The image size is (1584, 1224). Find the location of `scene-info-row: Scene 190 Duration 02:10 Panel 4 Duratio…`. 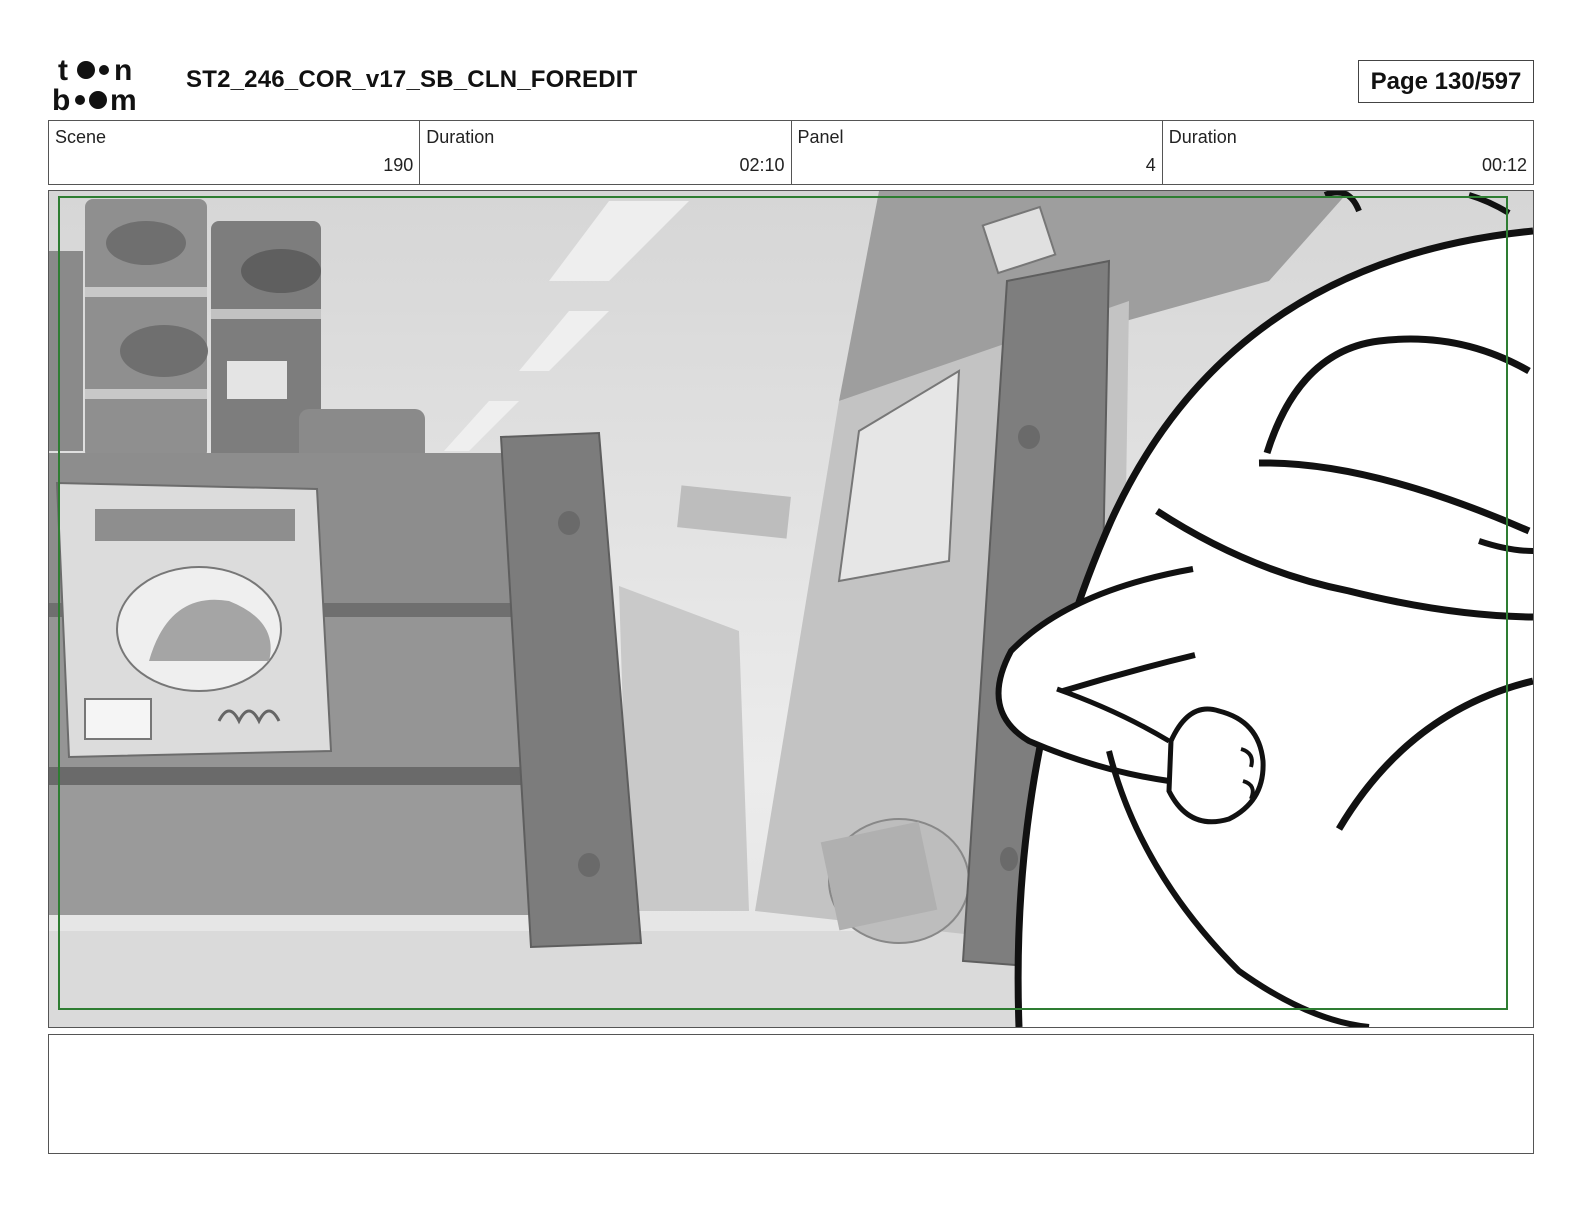

scene-info-row: Scene 190 Duration 02:10 Panel 4 Duratio… is located at coordinates (791, 152).